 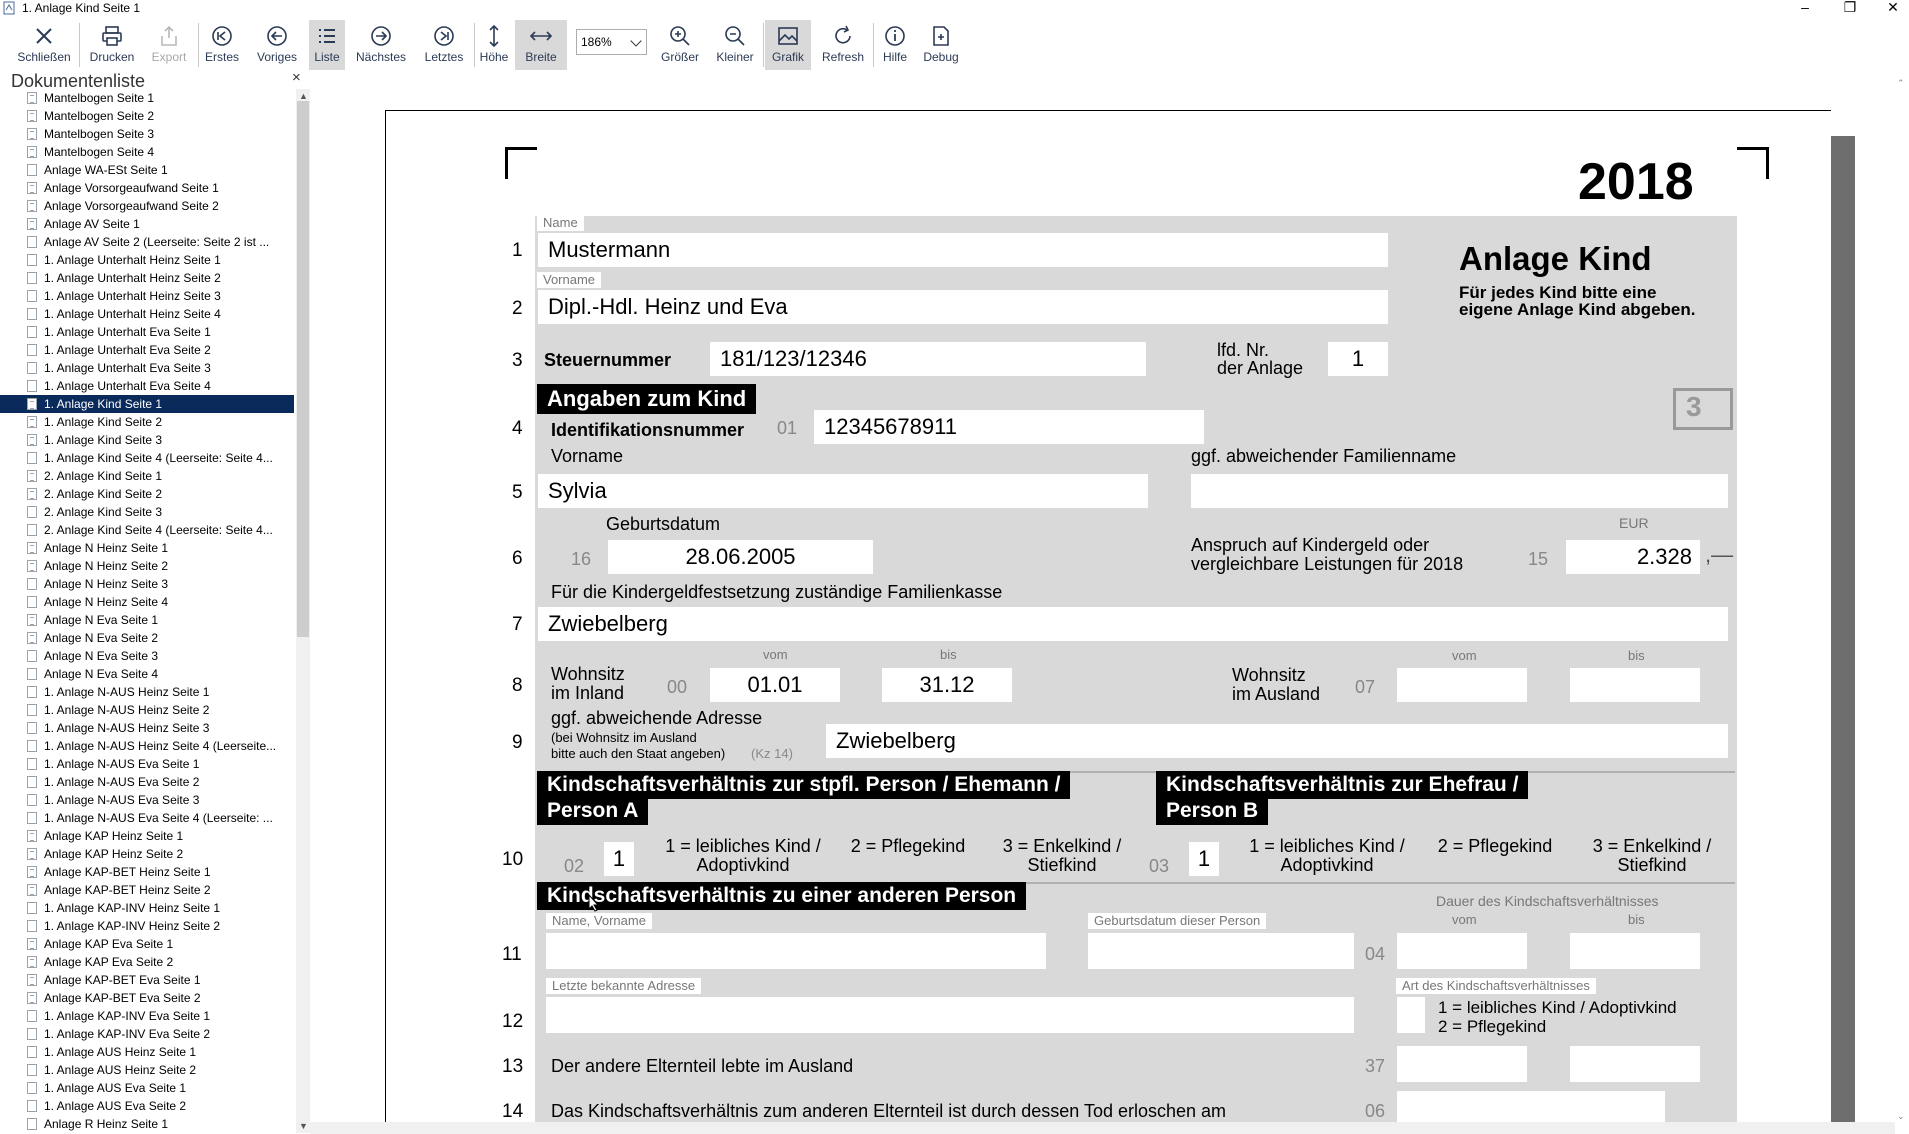 I want to click on graphic-button: Grafik, so click(x=788, y=45).